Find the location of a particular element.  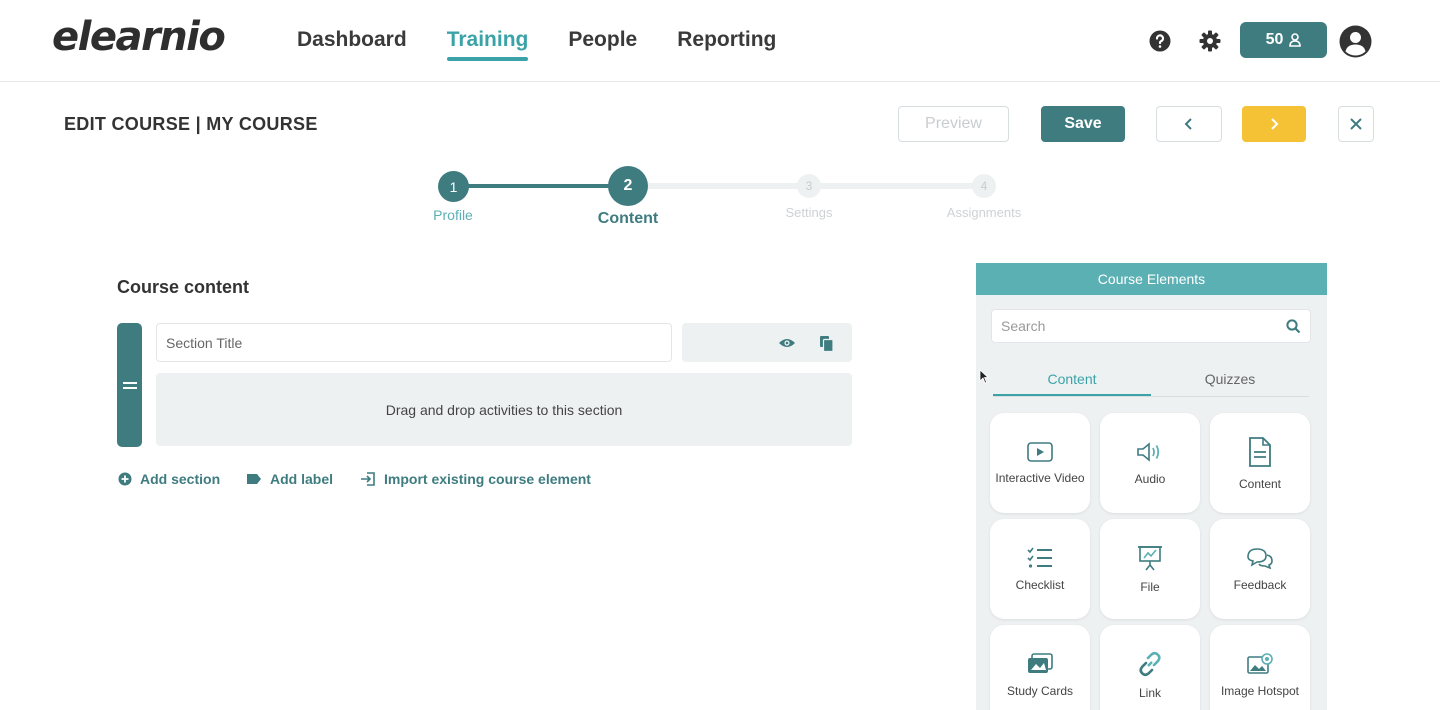

drag-lines-icon is located at coordinates (129, 385).